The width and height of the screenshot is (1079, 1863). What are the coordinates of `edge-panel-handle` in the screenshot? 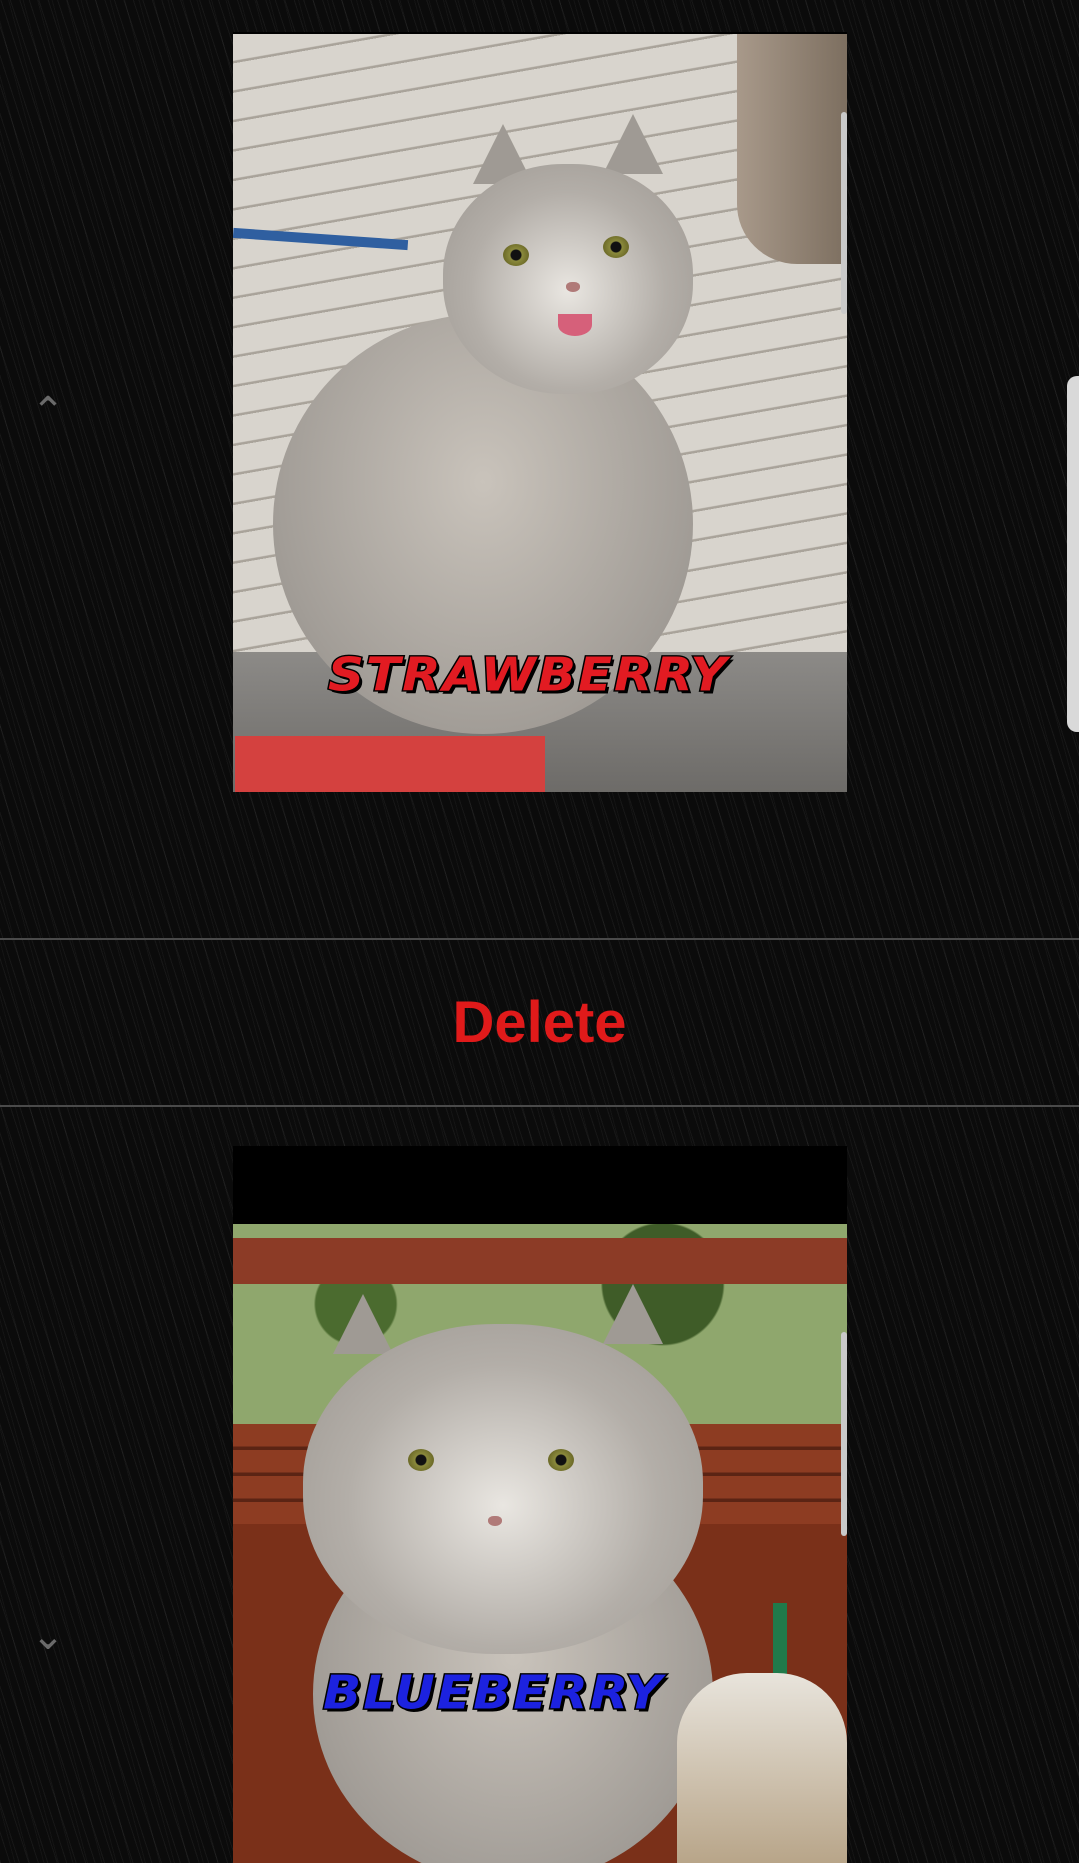 It's located at (1073, 554).